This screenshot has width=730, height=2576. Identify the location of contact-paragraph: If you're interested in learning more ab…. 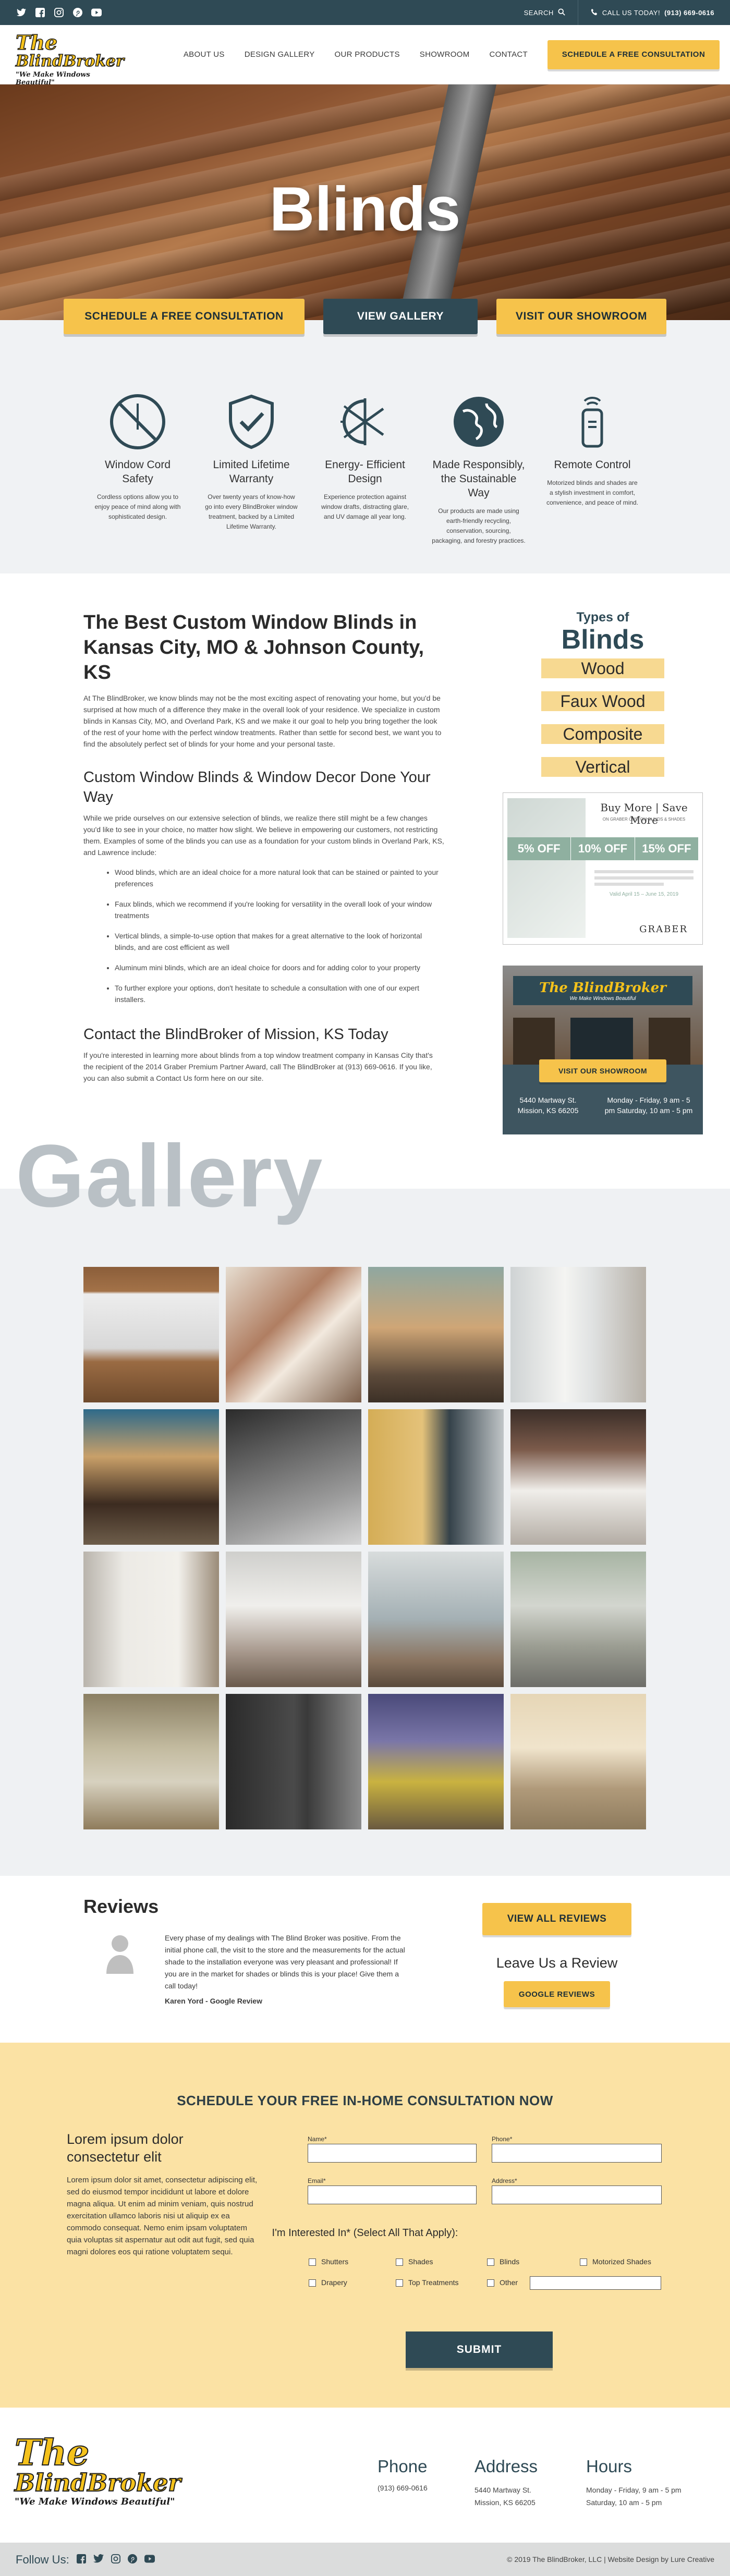
(258, 1066).